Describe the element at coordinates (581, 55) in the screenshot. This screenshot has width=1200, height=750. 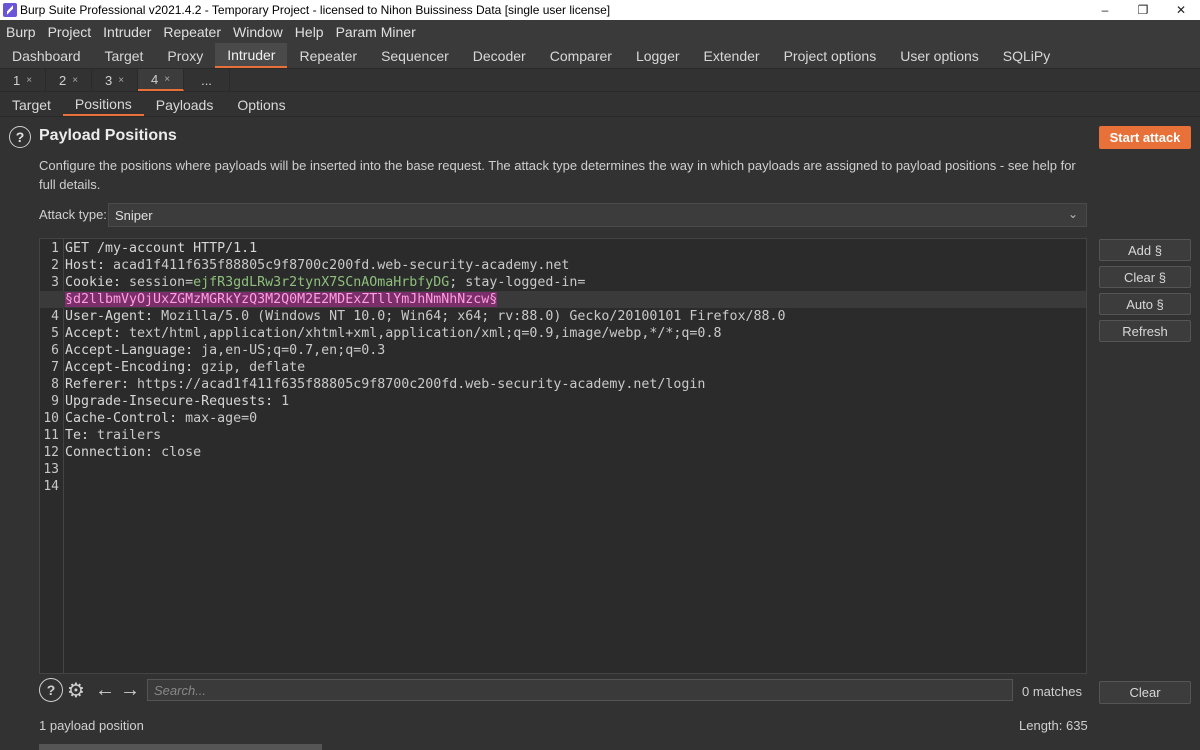
I see `tab-comparer: Comparer` at that location.